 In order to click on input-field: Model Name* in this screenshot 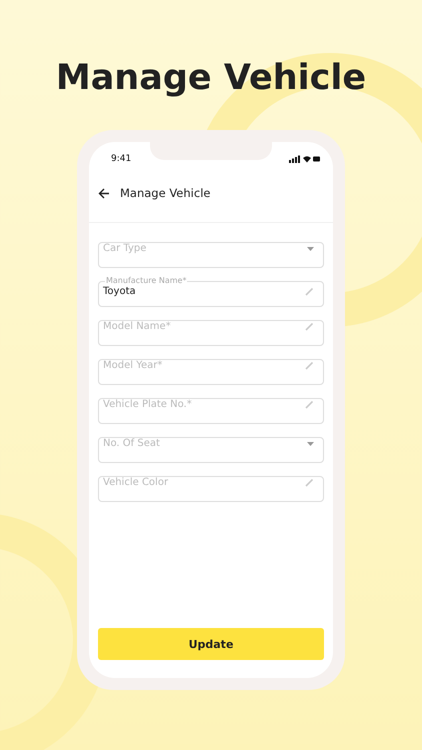, I will do `click(211, 333)`.